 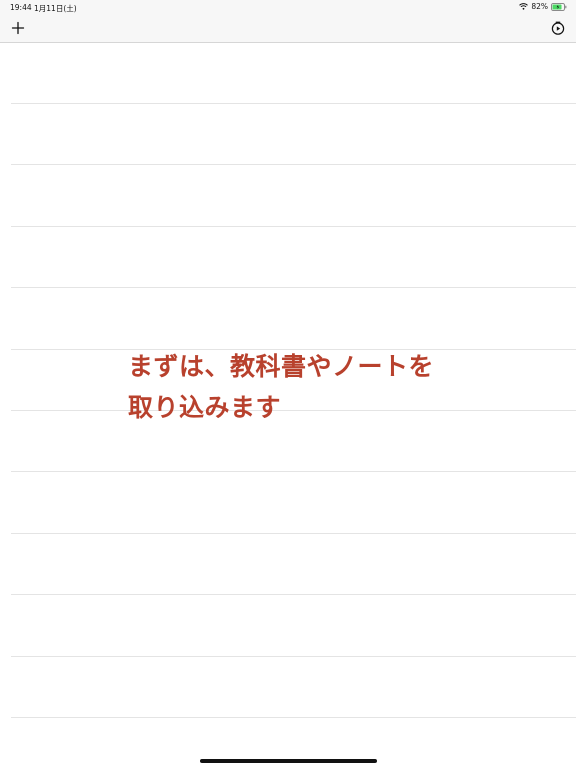 What do you see at coordinates (281, 366) in the screenshot?
I see `hint-line-1: まずは、教科書やノートを` at bounding box center [281, 366].